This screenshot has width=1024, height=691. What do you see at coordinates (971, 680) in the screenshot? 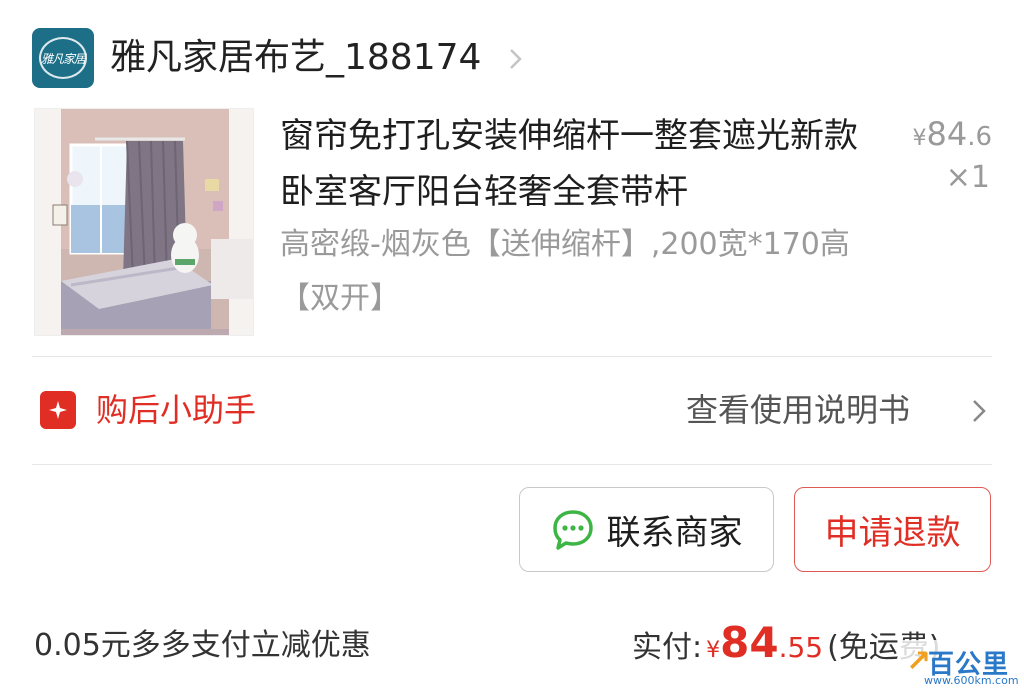
I see `watermark-url: www.600km.com` at bounding box center [971, 680].